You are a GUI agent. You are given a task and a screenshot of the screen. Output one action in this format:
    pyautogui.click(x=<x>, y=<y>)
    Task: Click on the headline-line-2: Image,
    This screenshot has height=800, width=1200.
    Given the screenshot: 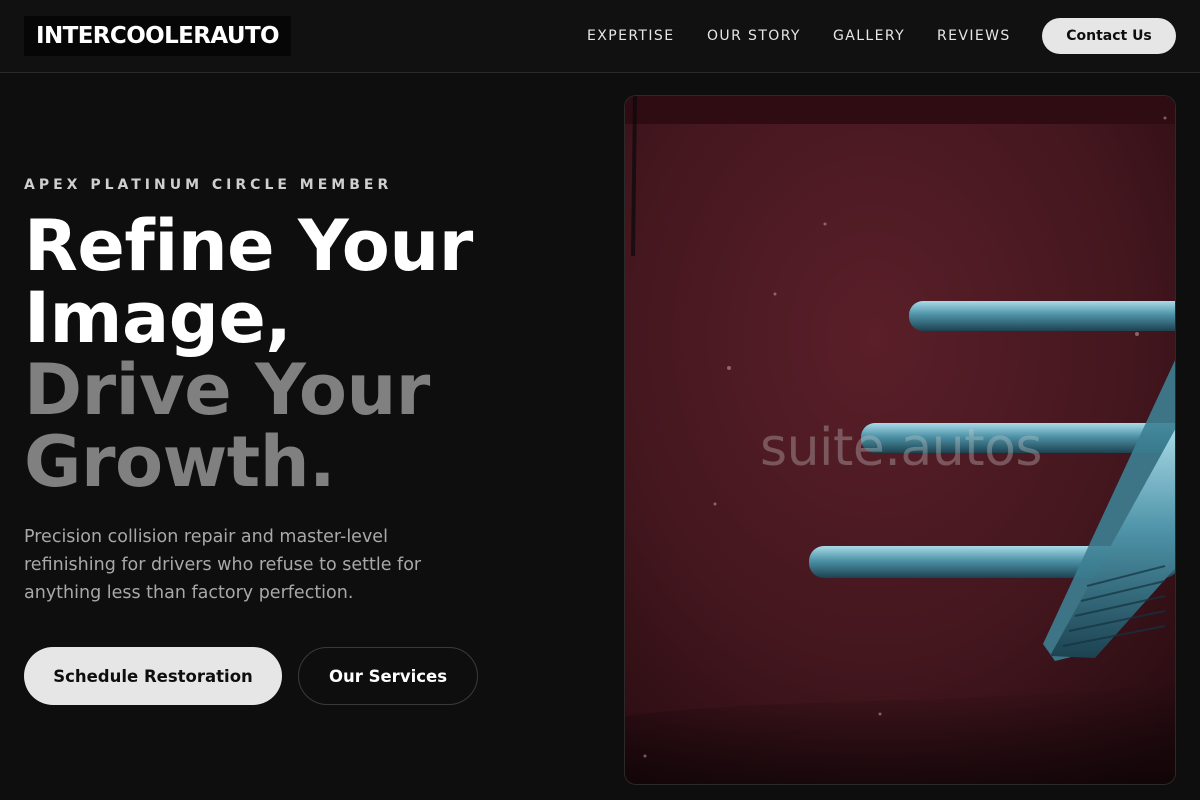 What is the action you would take?
    pyautogui.click(x=158, y=318)
    